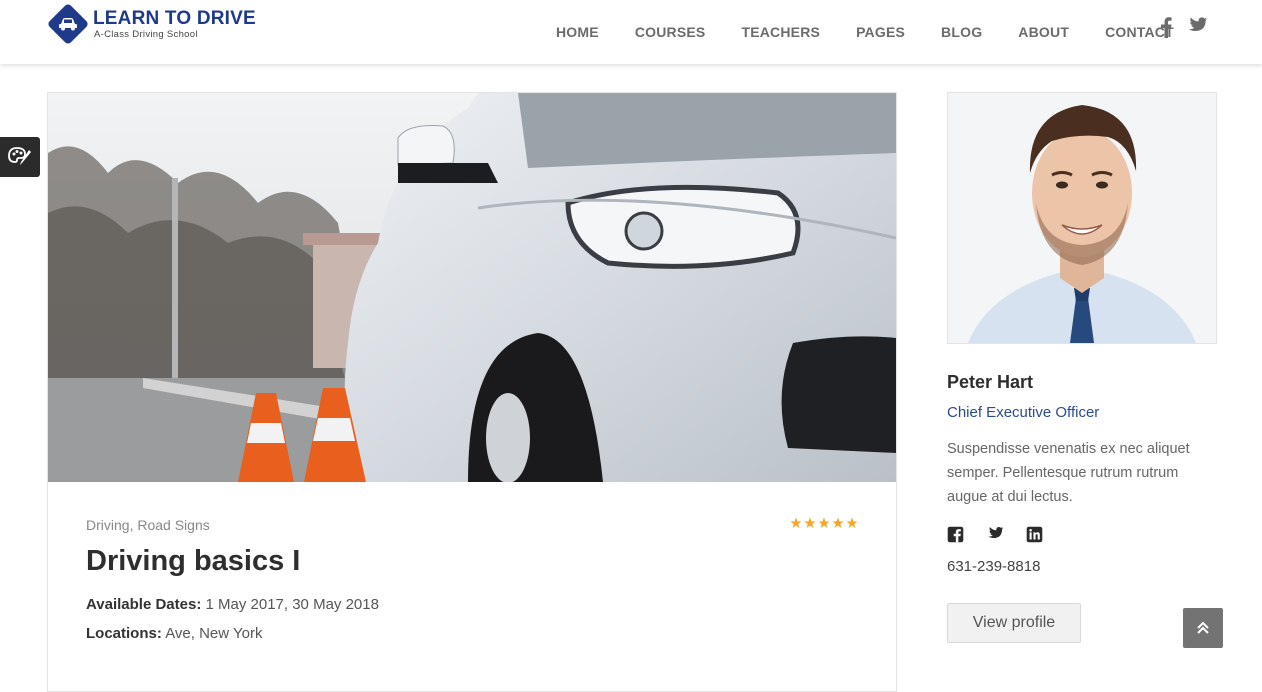 Image resolution: width=1262 pixels, height=692 pixels. Describe the element at coordinates (174, 18) in the screenshot. I see `logo-title: LEARN TO DRIVE` at that location.